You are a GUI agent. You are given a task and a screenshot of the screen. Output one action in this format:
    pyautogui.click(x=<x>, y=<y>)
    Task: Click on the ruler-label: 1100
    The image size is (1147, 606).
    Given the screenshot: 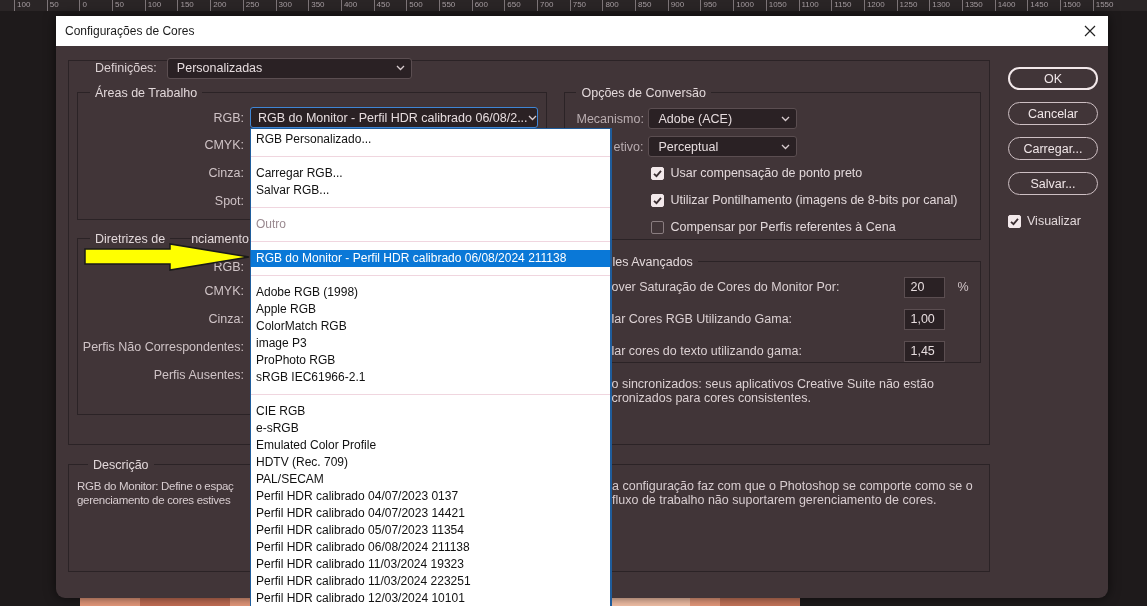 What is the action you would take?
    pyautogui.click(x=815, y=5)
    